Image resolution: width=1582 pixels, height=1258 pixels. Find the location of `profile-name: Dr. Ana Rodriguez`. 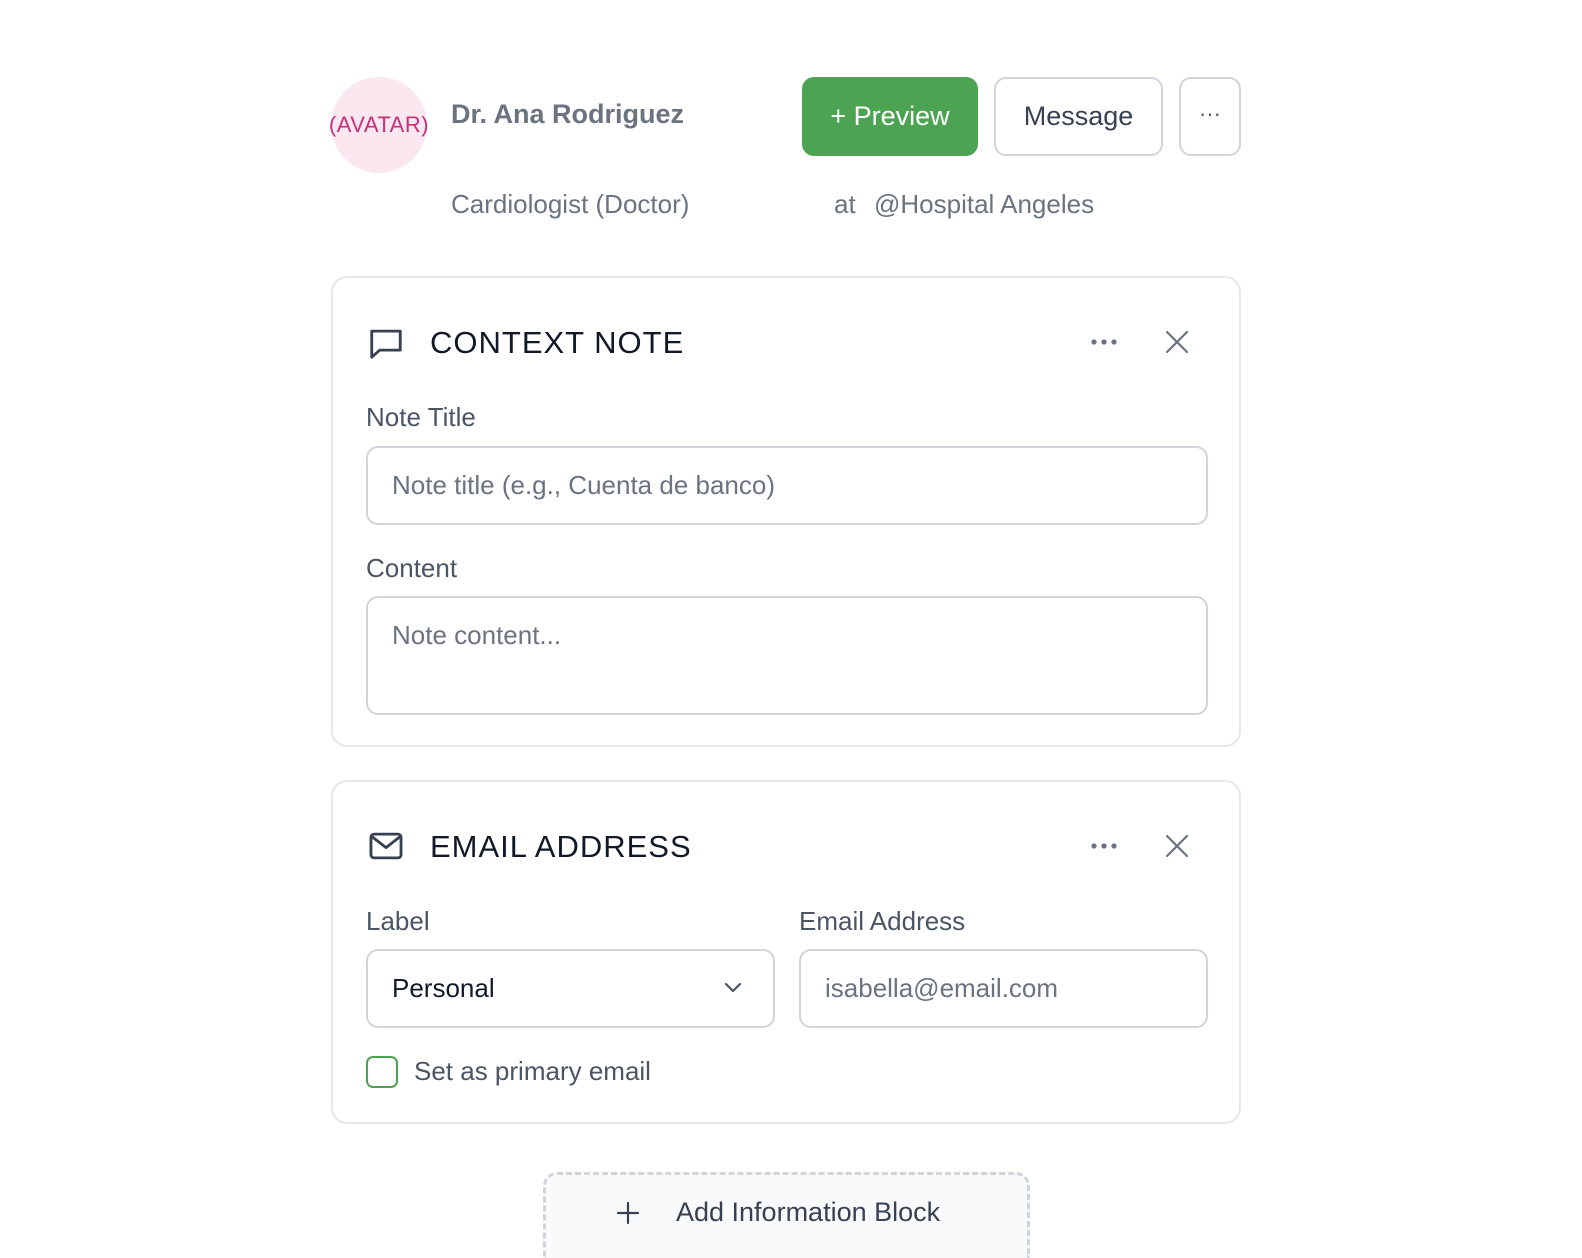

profile-name: Dr. Ana Rodriguez is located at coordinates (568, 114).